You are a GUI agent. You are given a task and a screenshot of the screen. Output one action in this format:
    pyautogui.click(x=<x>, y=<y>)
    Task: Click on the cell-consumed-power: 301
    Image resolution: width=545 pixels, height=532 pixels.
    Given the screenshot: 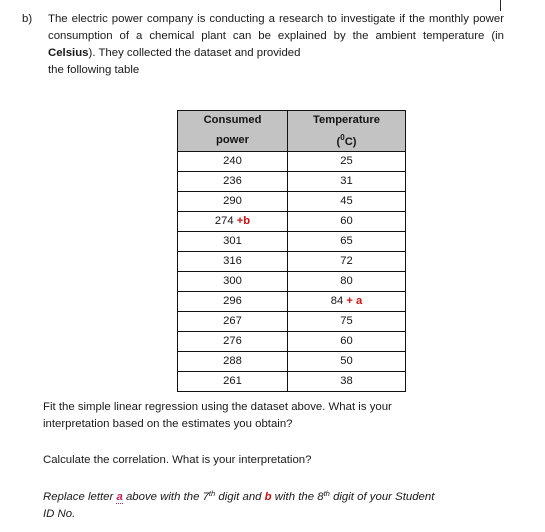 What is the action you would take?
    pyautogui.click(x=232, y=241)
    